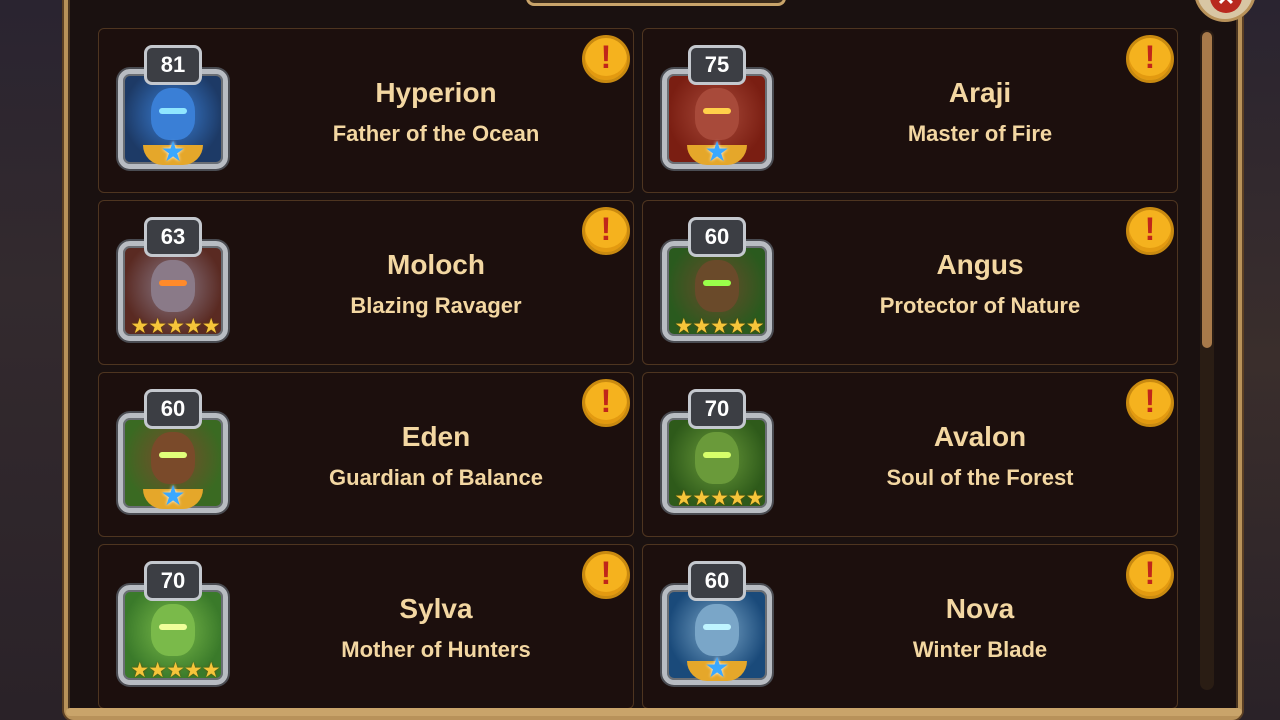 The width and height of the screenshot is (1280, 720). Describe the element at coordinates (436, 649) in the screenshot. I see `hero-title: Mother of Hunters` at that location.